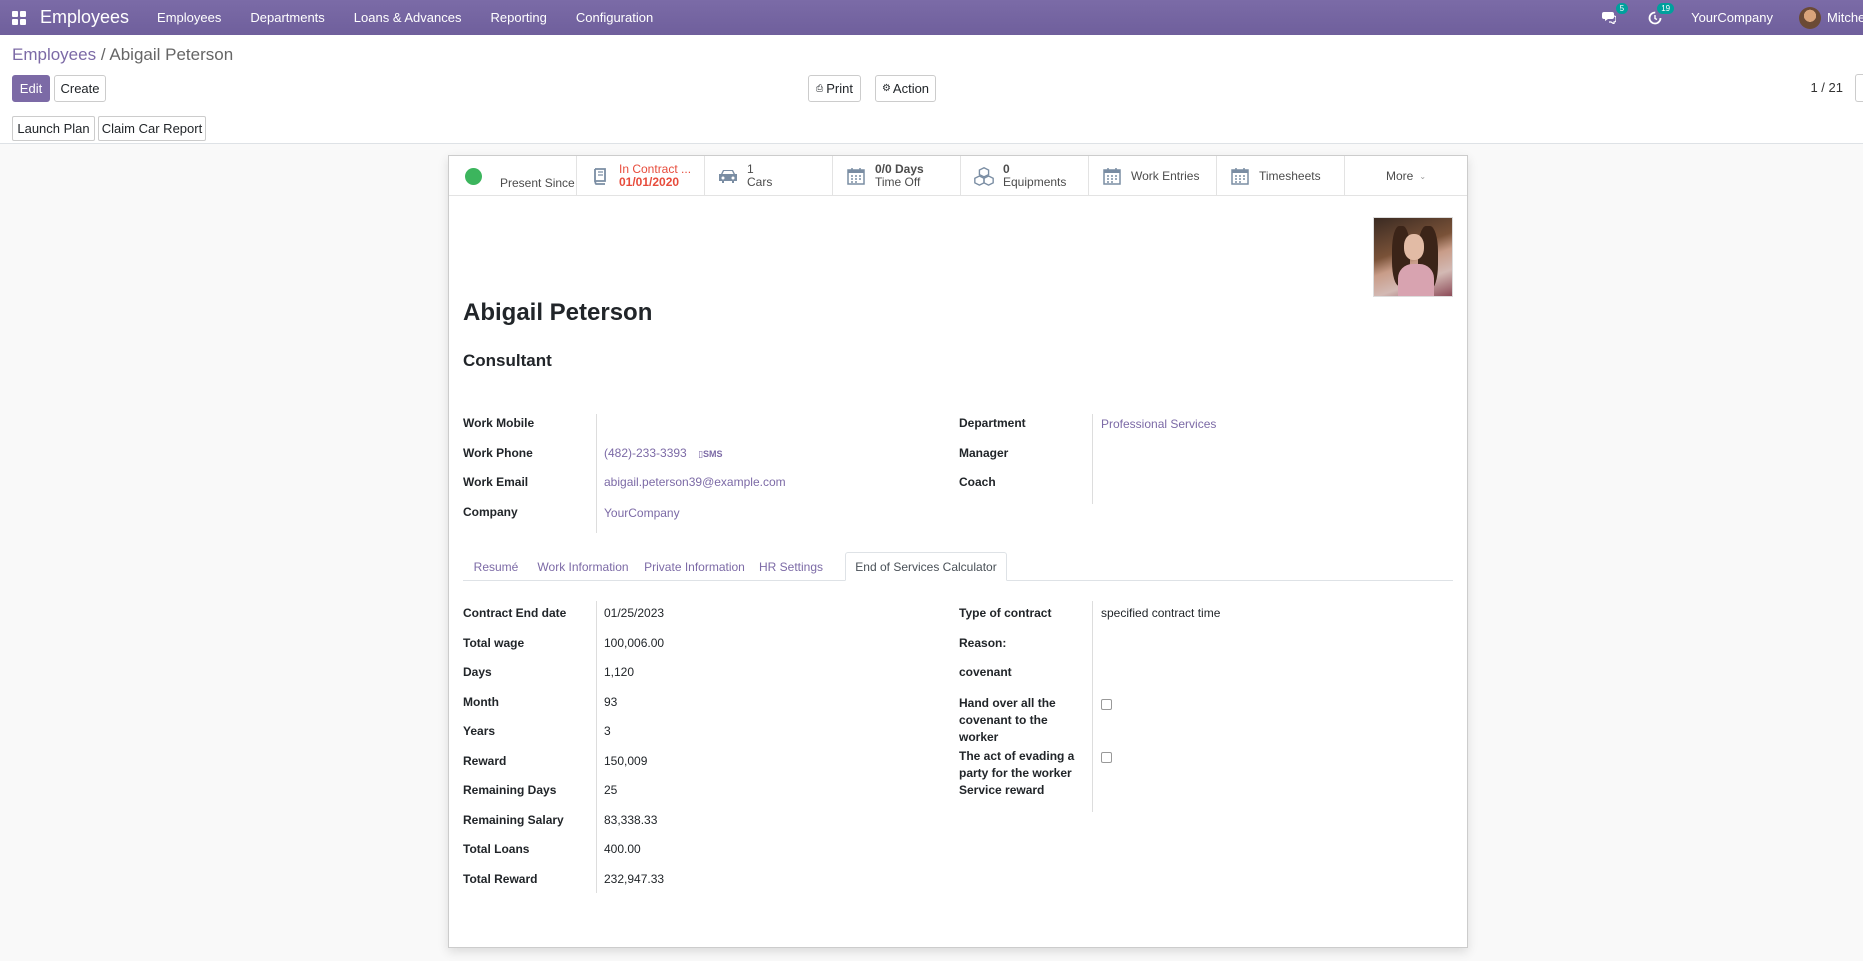 The height and width of the screenshot is (961, 1863). What do you see at coordinates (54, 54) in the screenshot?
I see `breadcrumb-employees-link: Employees` at bounding box center [54, 54].